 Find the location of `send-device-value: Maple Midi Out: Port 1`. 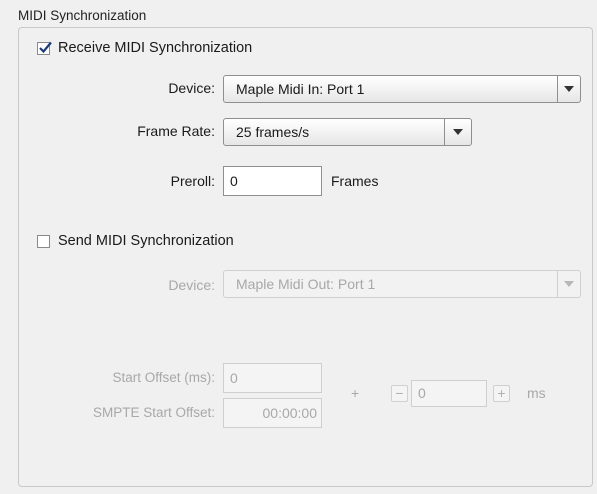

send-device-value: Maple Midi Out: Port 1 is located at coordinates (306, 284).